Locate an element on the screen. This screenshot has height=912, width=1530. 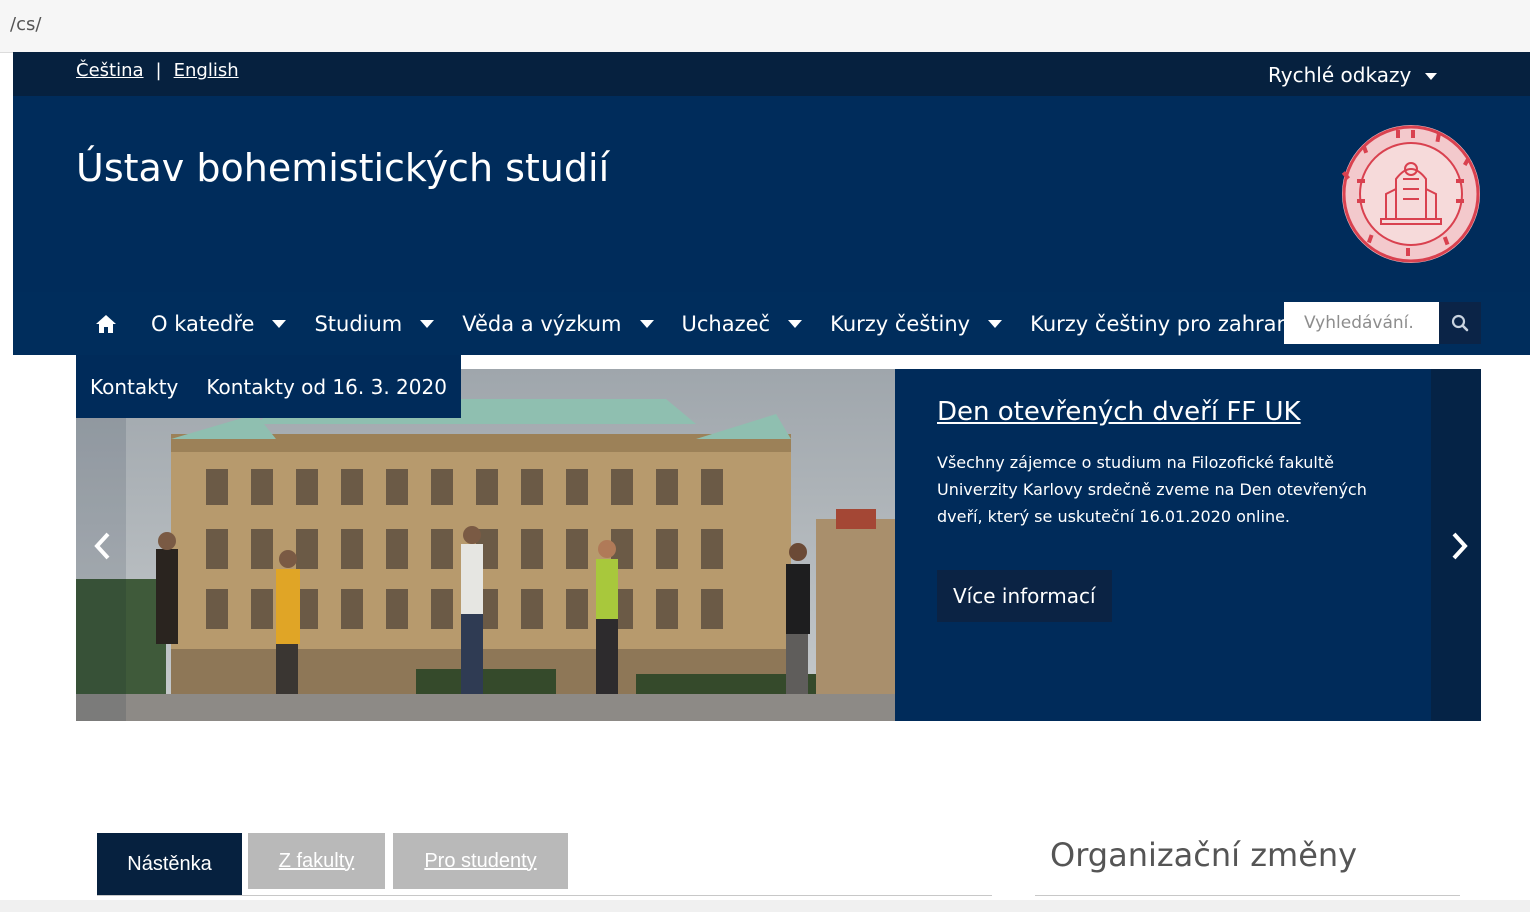
nav-item-label: Kurzy češtiny is located at coordinates (900, 323).